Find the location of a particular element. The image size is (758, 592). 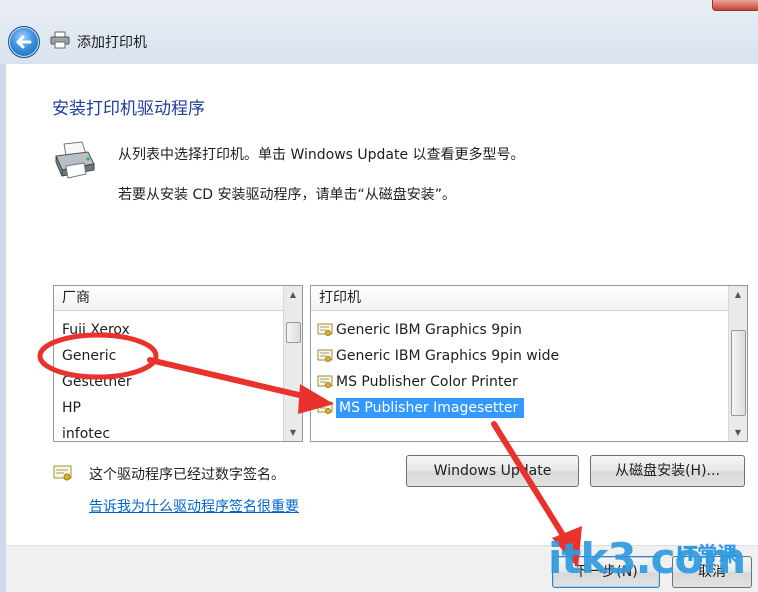

highlight-circle is located at coordinates (98, 356).